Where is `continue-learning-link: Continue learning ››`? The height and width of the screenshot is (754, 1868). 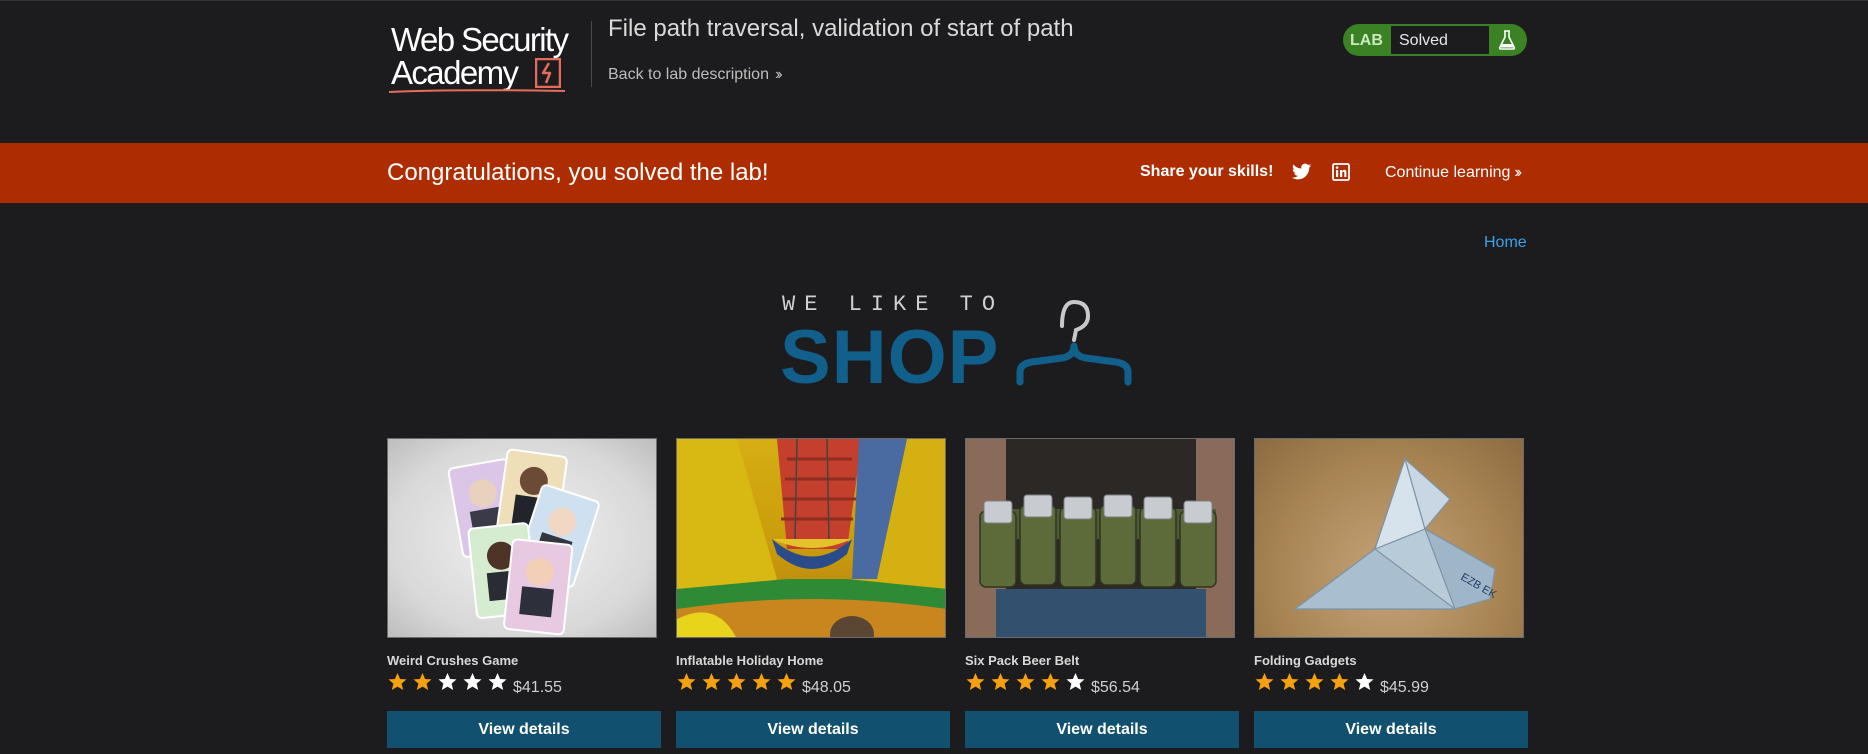 continue-learning-link: Continue learning ›› is located at coordinates (1453, 173).